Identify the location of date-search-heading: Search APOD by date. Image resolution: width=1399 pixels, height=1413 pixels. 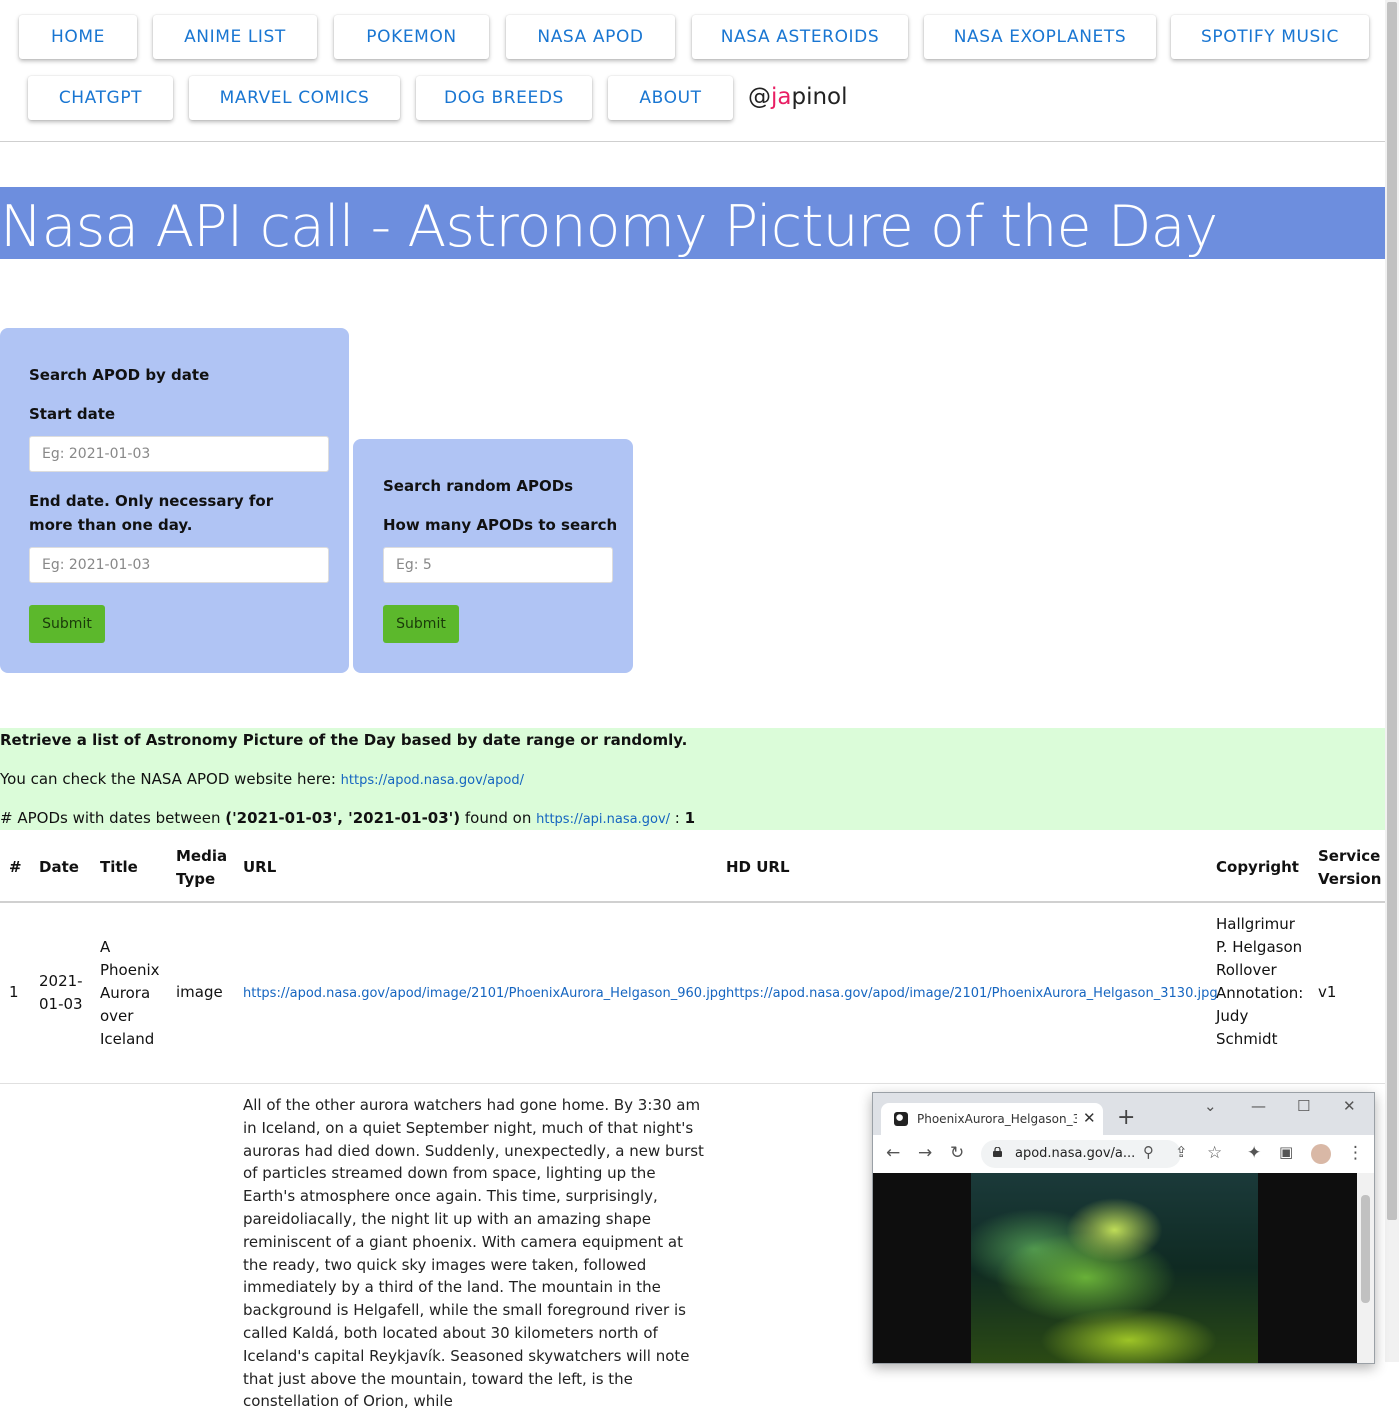
(119, 375).